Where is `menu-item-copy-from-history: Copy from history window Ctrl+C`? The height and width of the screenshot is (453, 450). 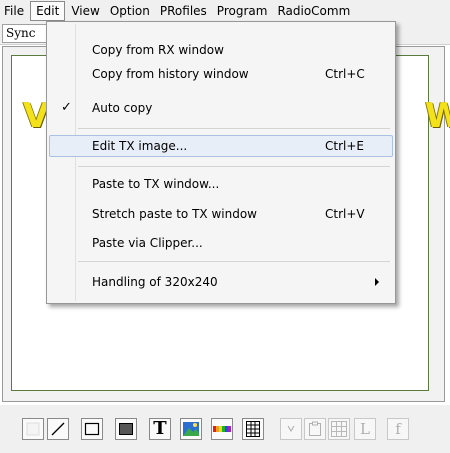
menu-item-copy-from-history: Copy from history window Ctrl+C is located at coordinates (221, 74).